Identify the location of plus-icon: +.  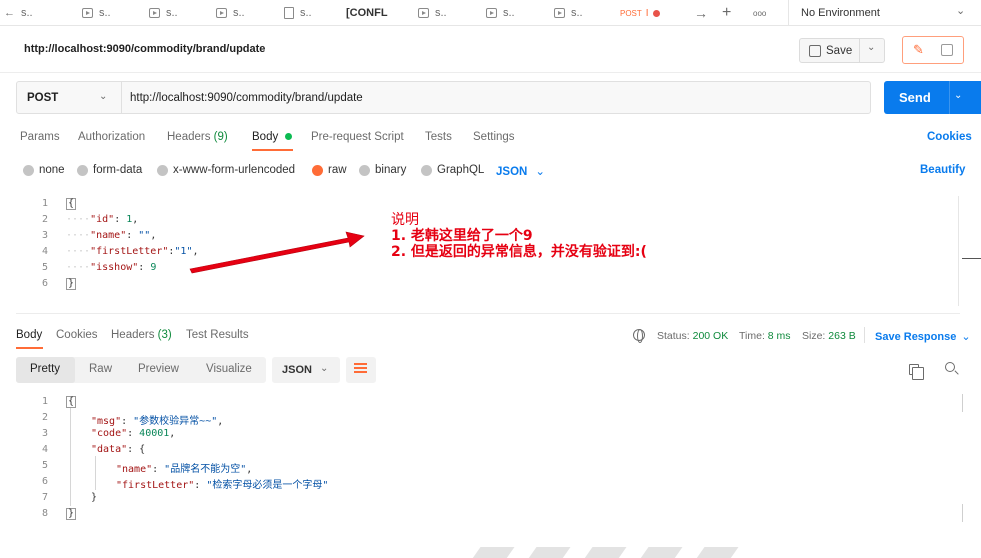
(726, 13).